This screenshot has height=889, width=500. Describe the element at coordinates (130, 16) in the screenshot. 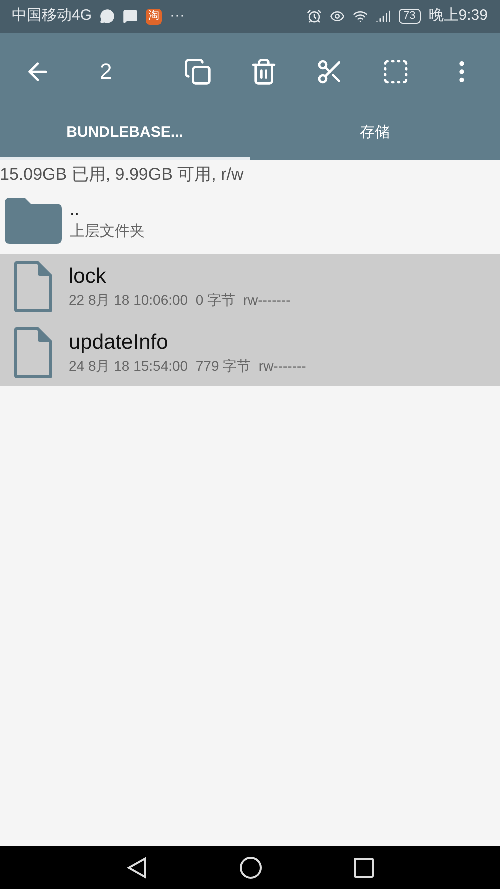

I see `message-icon` at that location.